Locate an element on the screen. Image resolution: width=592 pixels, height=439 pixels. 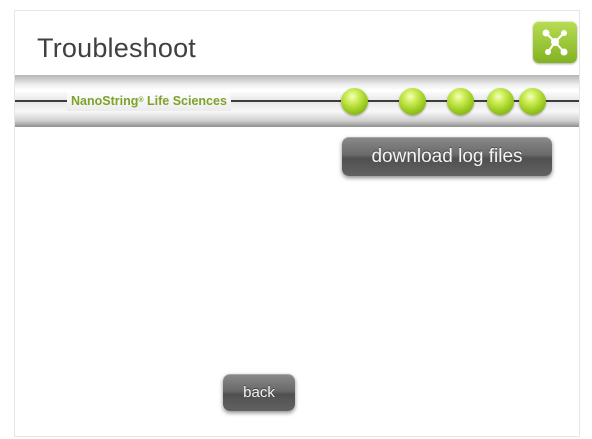
brand-label: NanoString® Life Sciences is located at coordinates (149, 101).